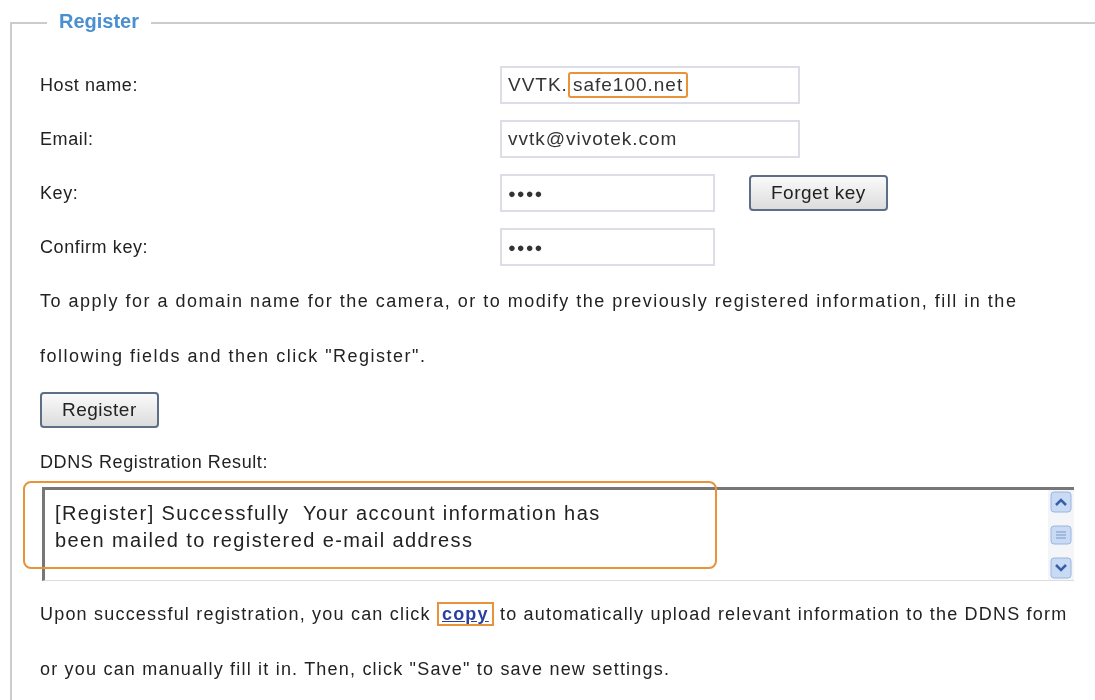 The width and height of the screenshot is (1095, 700). I want to click on result-text: [Register] Successfully Your account information has been mailed to registered e-mail address, so click(328, 527).